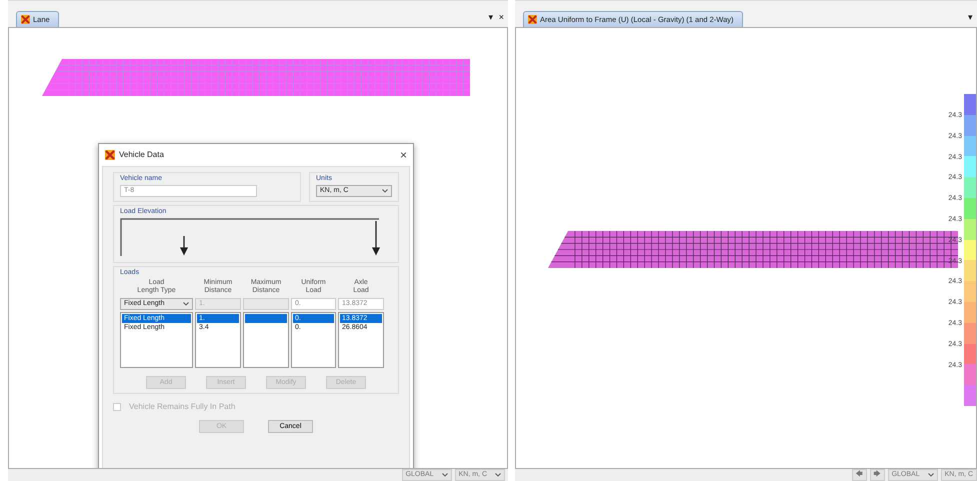 The height and width of the screenshot is (481, 977). I want to click on checkbox-label: Vehicle Remains Fully In Path, so click(182, 406).